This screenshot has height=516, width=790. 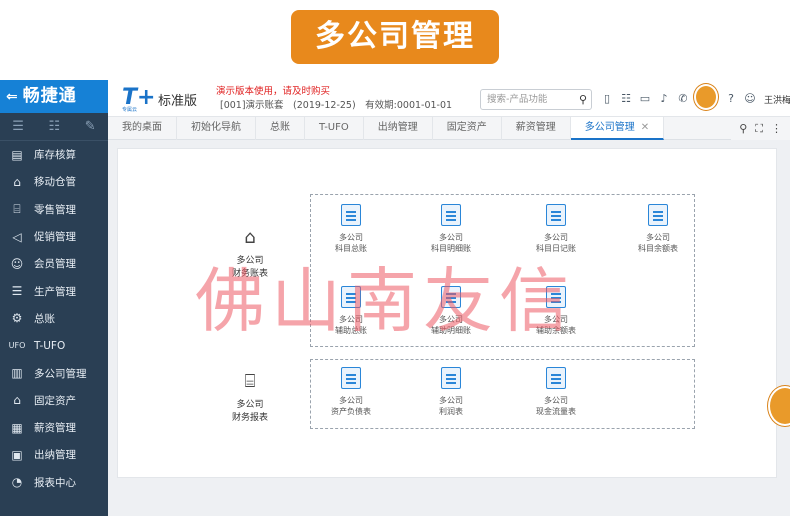 I want to click on tab-my-desktop: 我的桌面, so click(x=142, y=128).